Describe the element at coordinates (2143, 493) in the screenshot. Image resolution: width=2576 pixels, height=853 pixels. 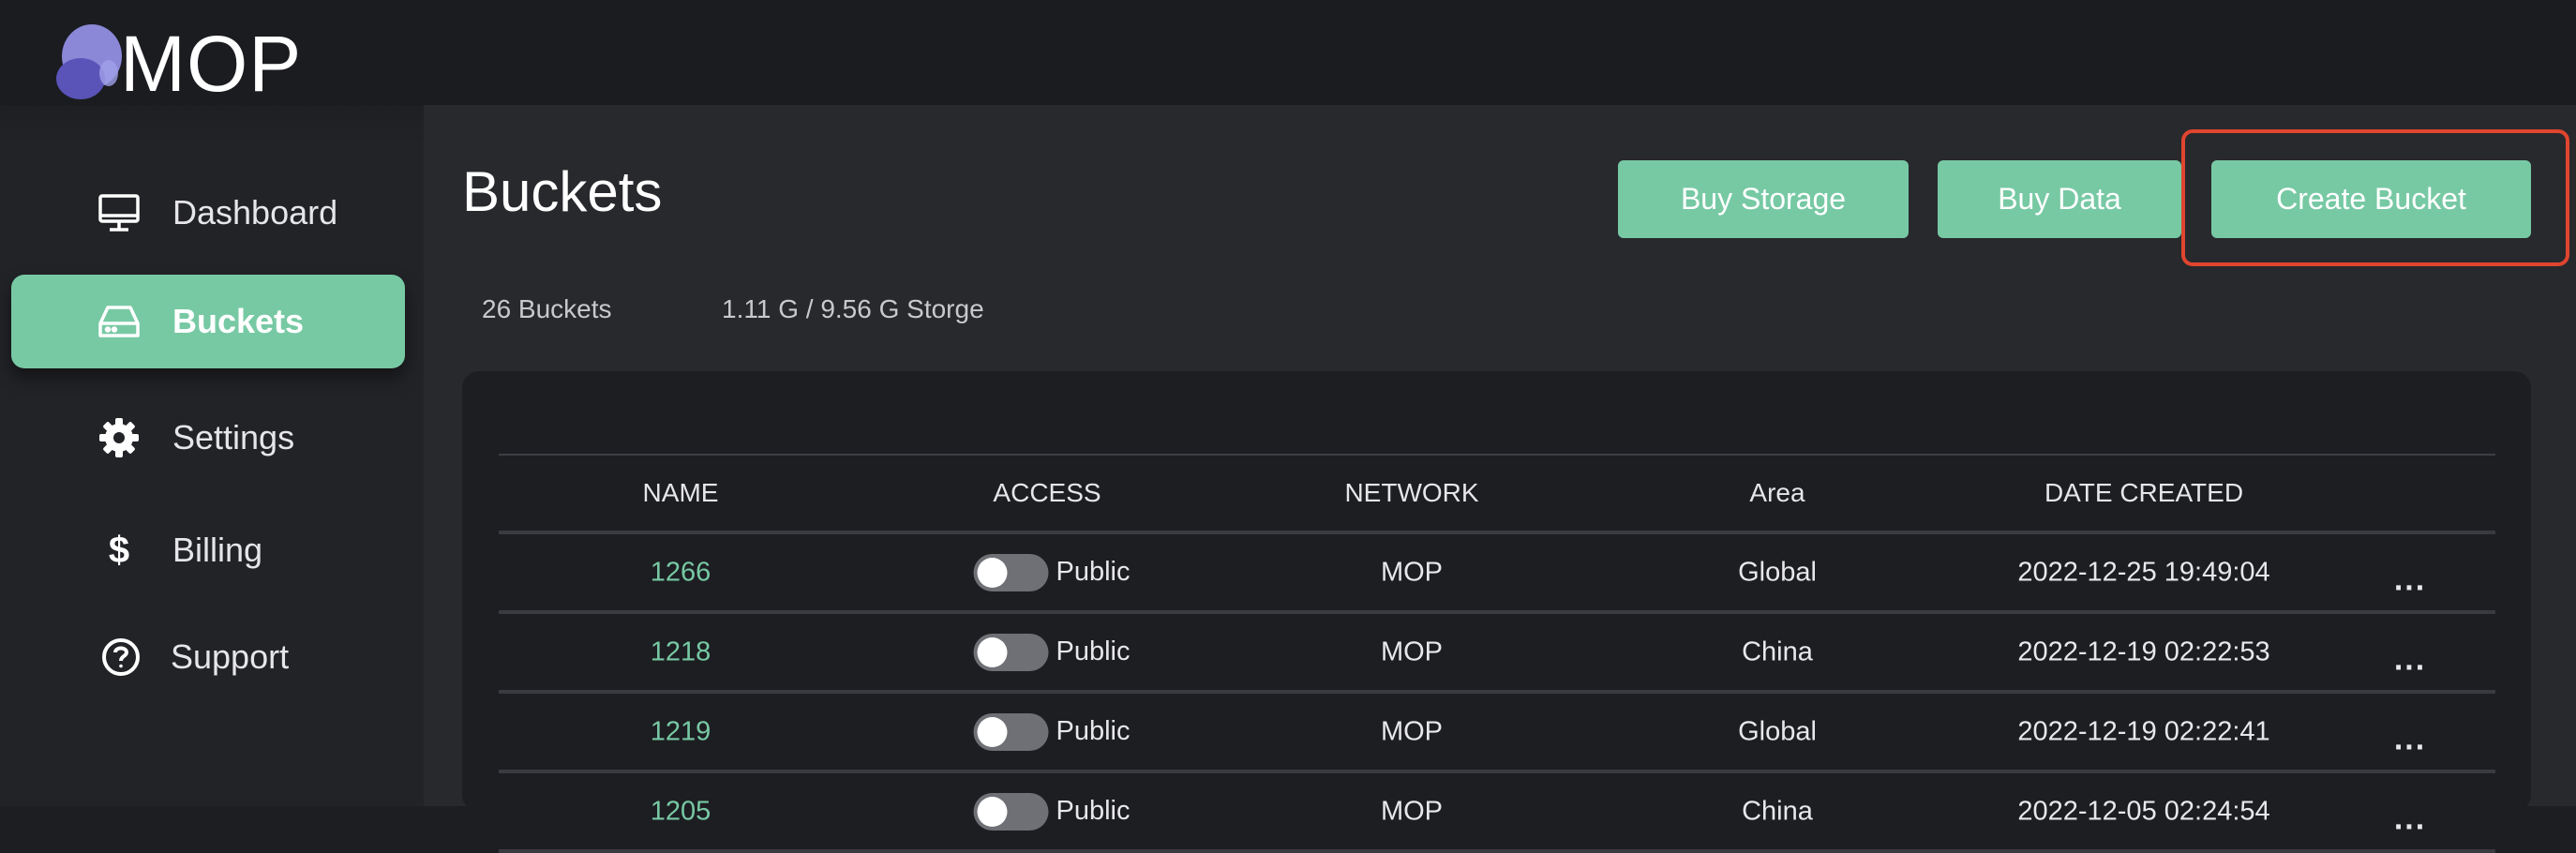
I see `column-header-date-created: DATE CREATED` at that location.